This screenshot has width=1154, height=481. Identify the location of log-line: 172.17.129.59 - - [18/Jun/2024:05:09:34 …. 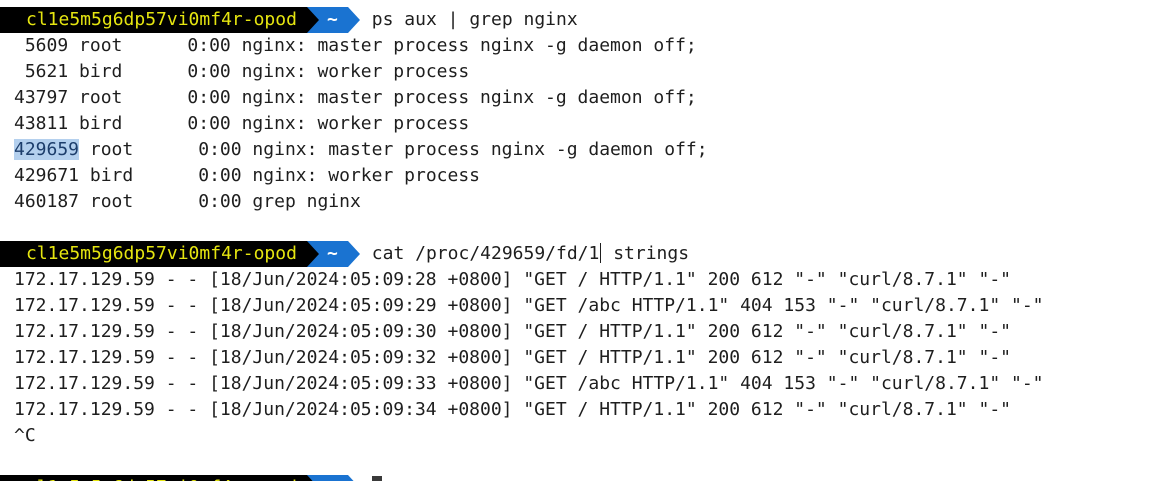
(512, 409).